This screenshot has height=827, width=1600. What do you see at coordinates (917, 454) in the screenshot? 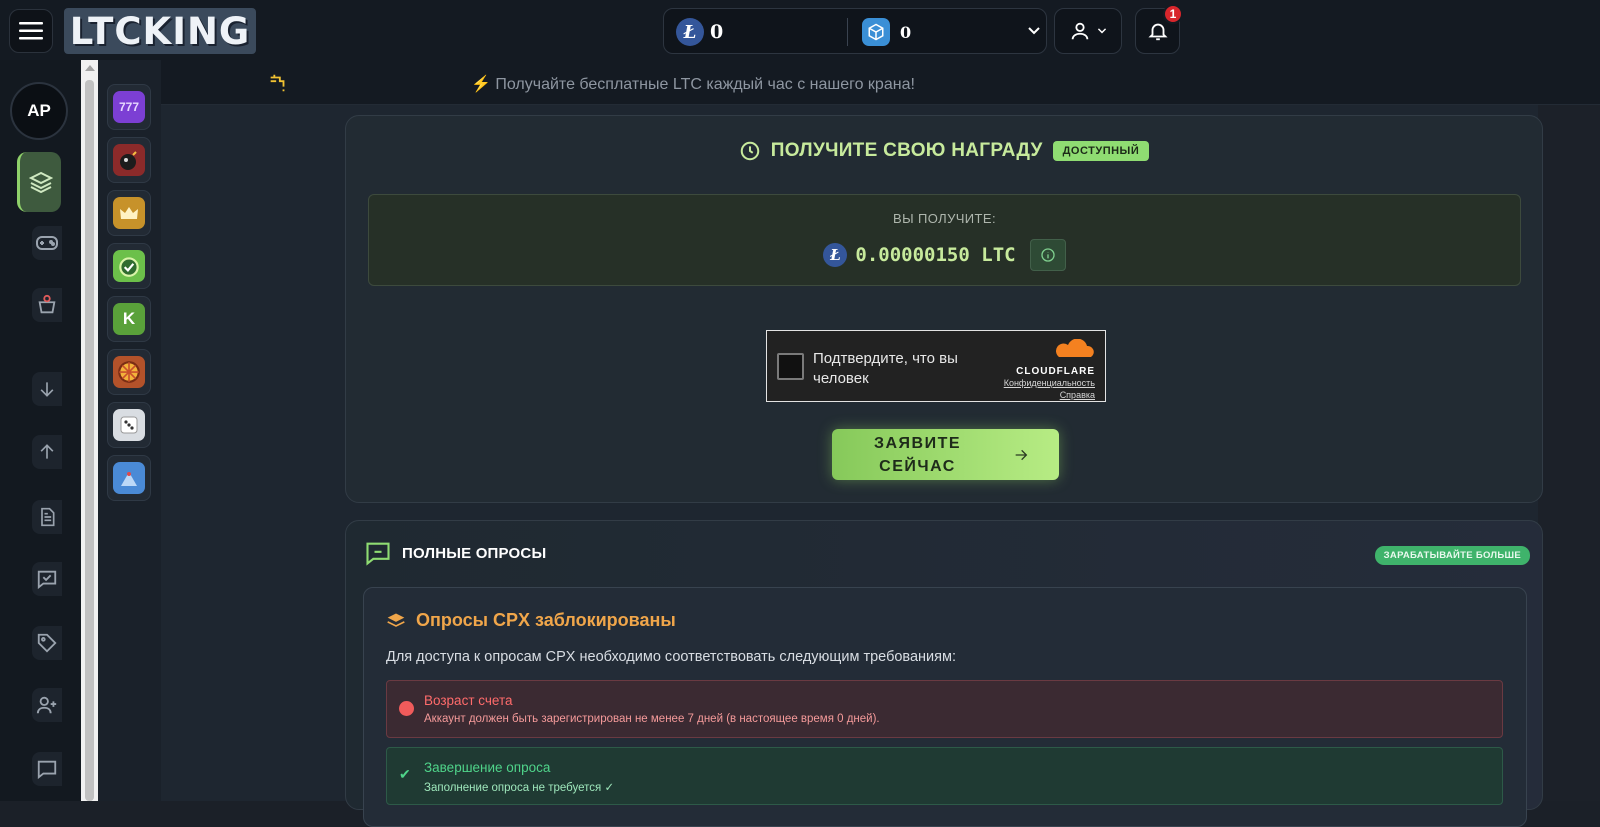
I see `claim-button-label: ЗАЯВИТЕ СЕЙЧАС` at bounding box center [917, 454].